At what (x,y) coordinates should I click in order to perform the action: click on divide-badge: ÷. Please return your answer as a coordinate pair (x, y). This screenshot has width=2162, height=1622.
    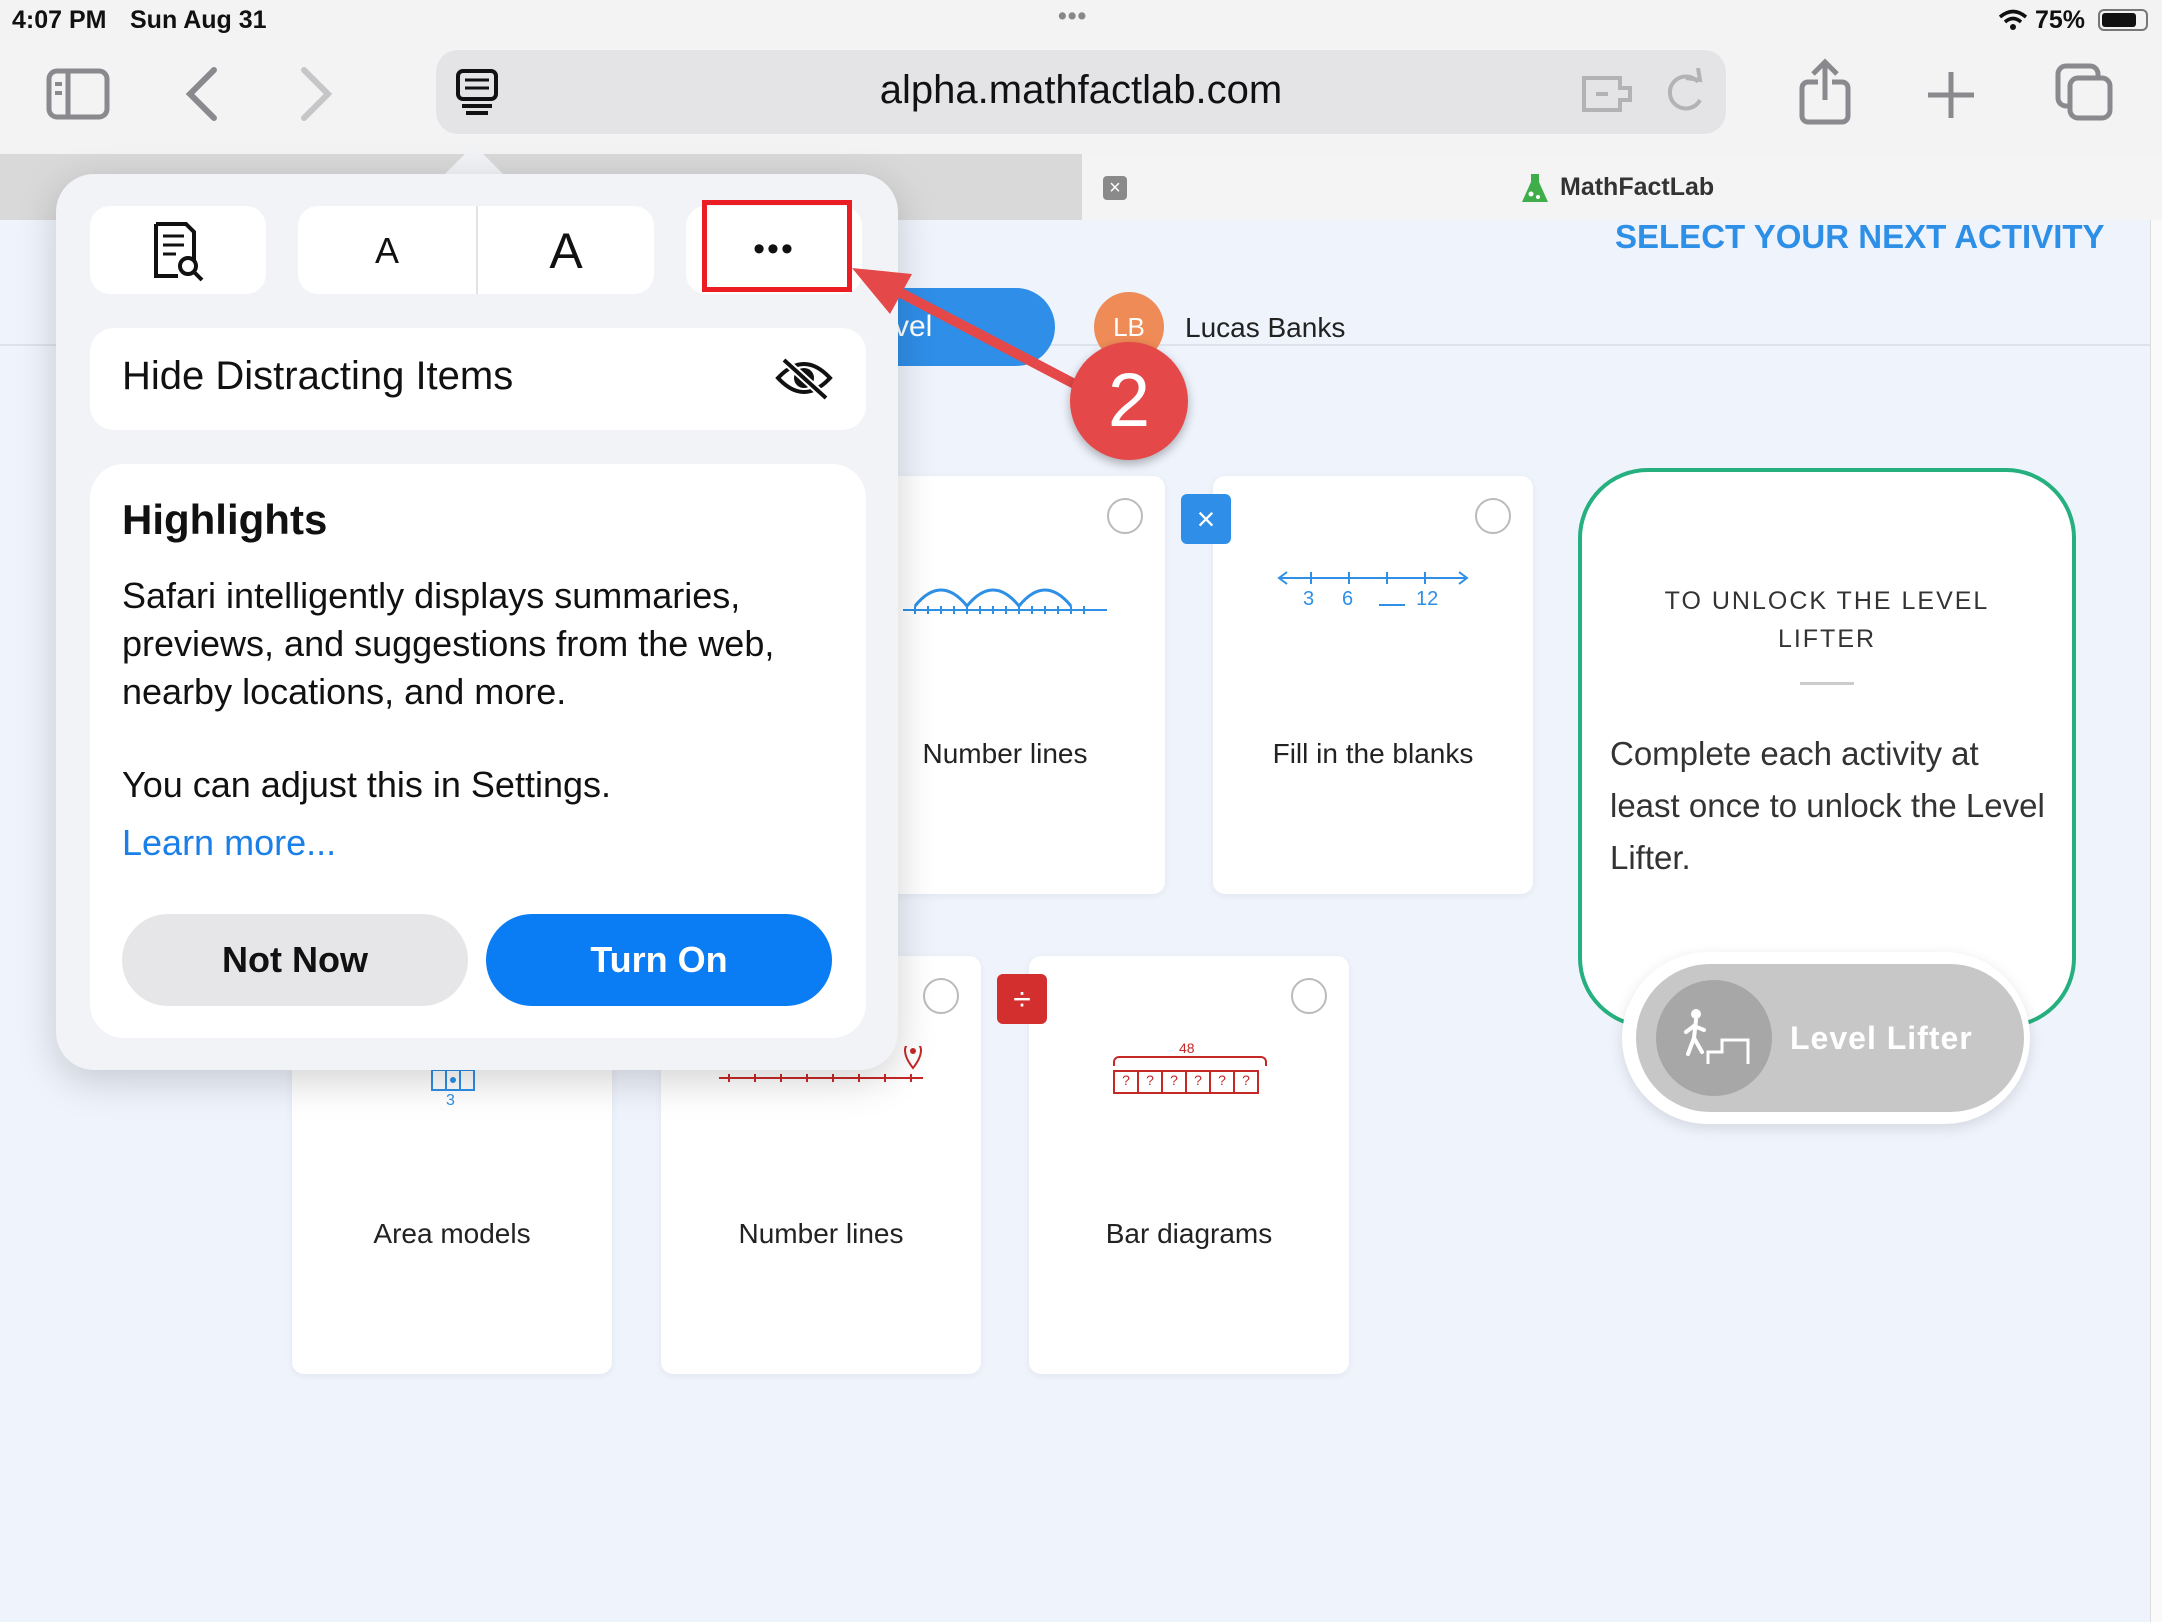
    Looking at the image, I should click on (1022, 999).